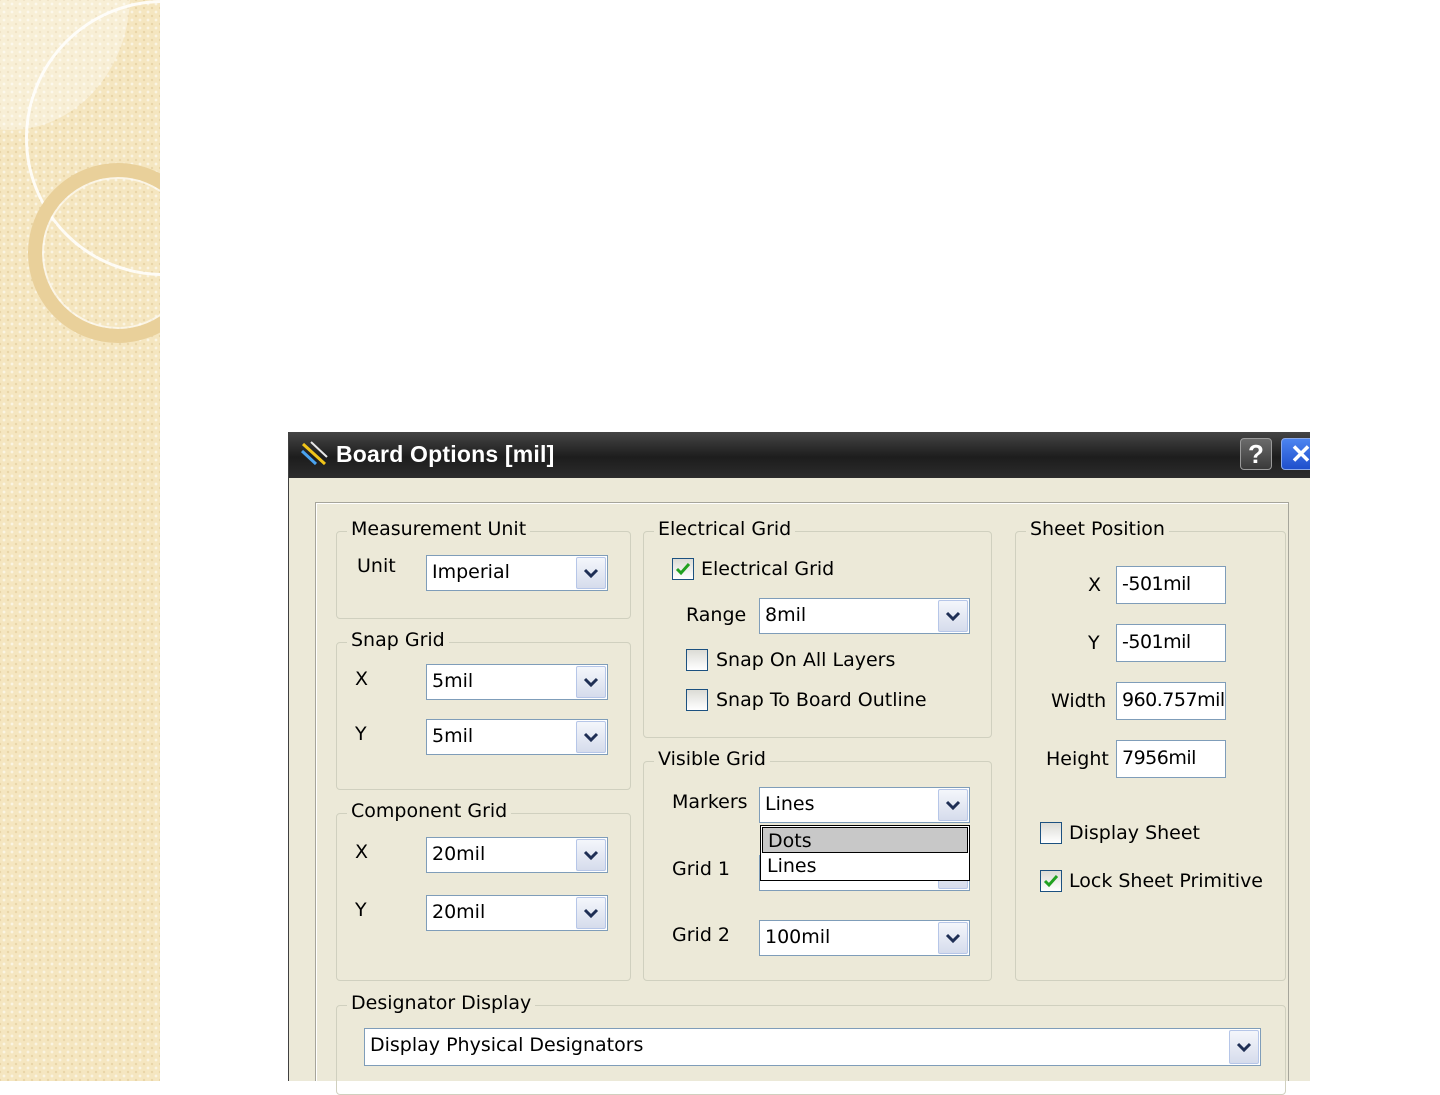 This screenshot has height=1095, width=1440. What do you see at coordinates (439, 529) in the screenshot?
I see `measurement-unit-legend: Measurement Unit` at bounding box center [439, 529].